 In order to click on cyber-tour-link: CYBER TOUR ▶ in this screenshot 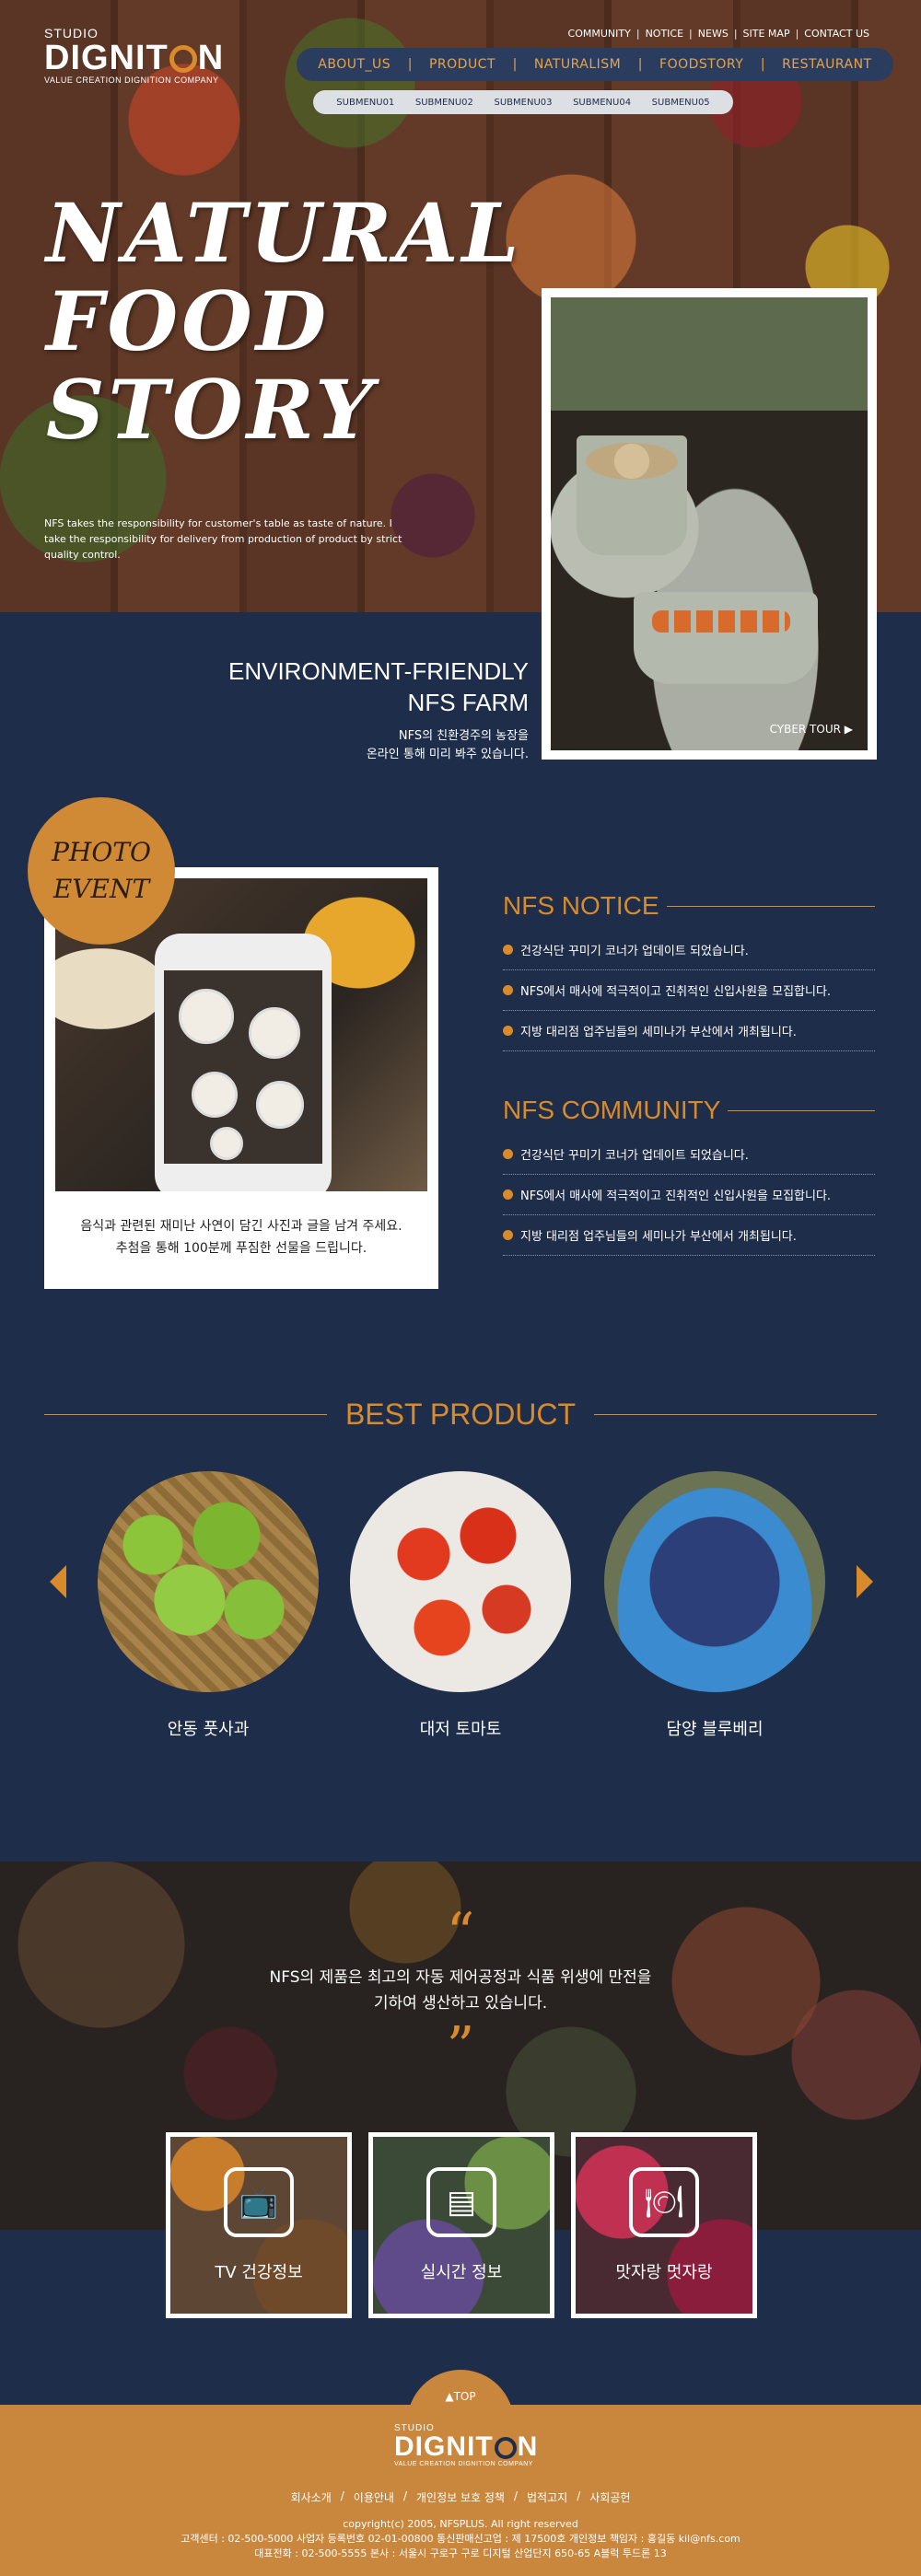, I will do `click(812, 729)`.